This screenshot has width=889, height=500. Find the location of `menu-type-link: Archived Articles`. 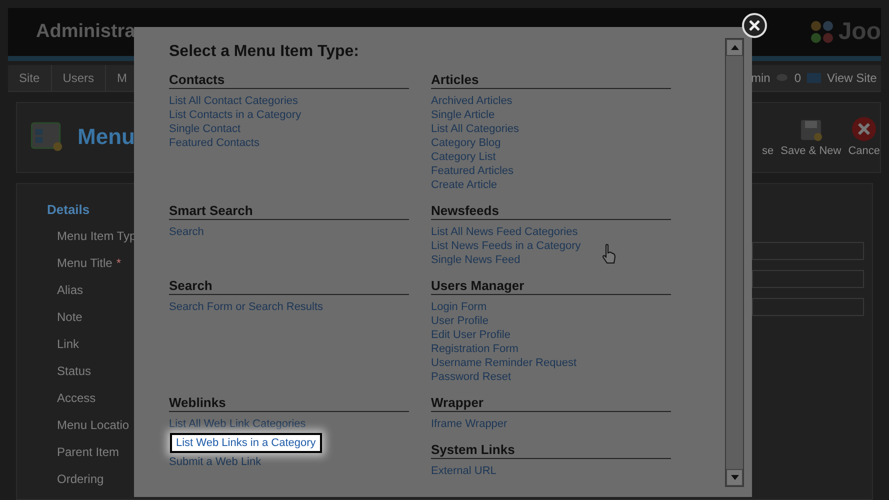

menu-type-link: Archived Articles is located at coordinates (471, 101).